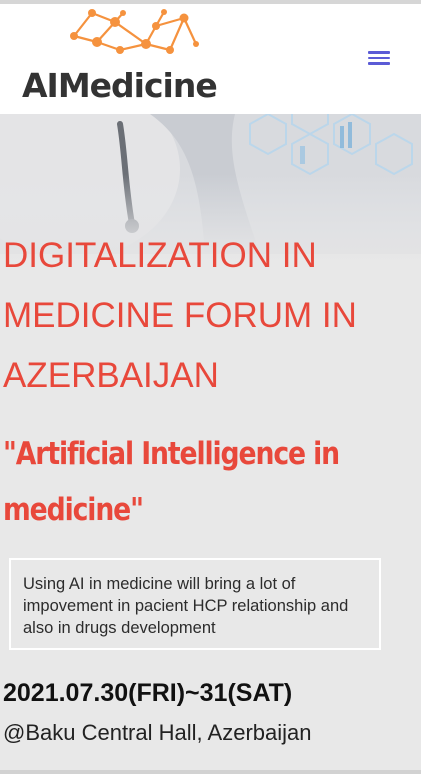 Image resolution: width=421 pixels, height=774 pixels. Describe the element at coordinates (160, 255) in the screenshot. I see `title-line: DIGITALIZATION IN` at that location.